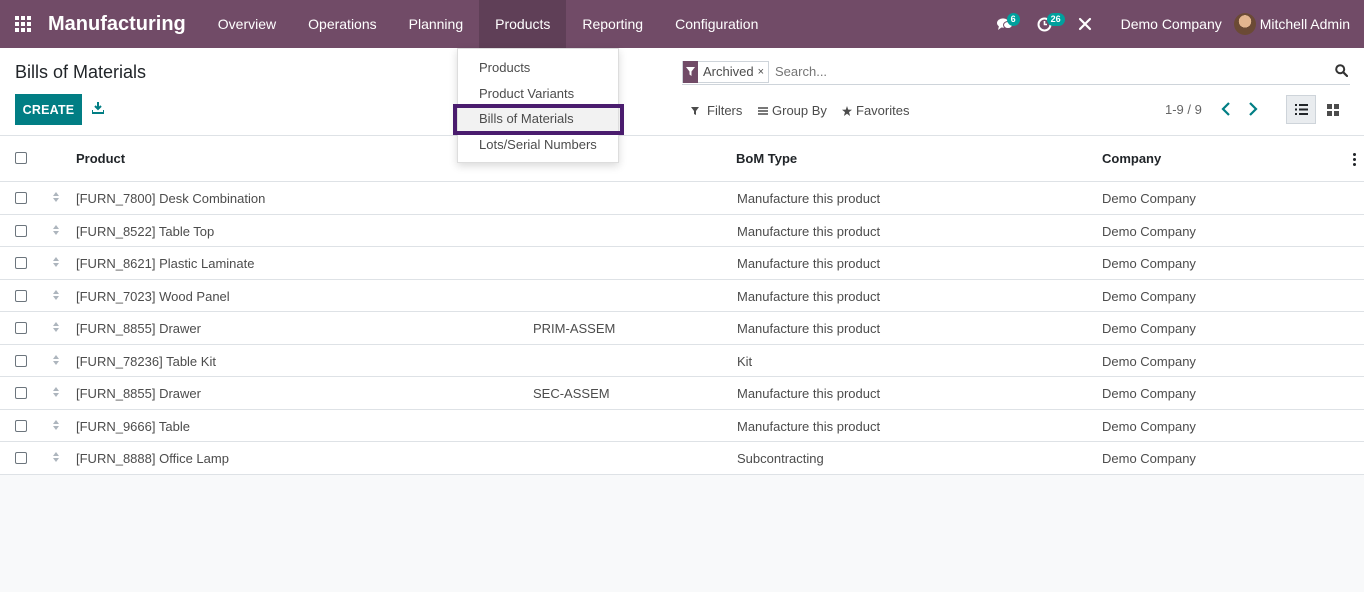  Describe the element at coordinates (1045, 71) in the screenshot. I see `search-input` at that location.